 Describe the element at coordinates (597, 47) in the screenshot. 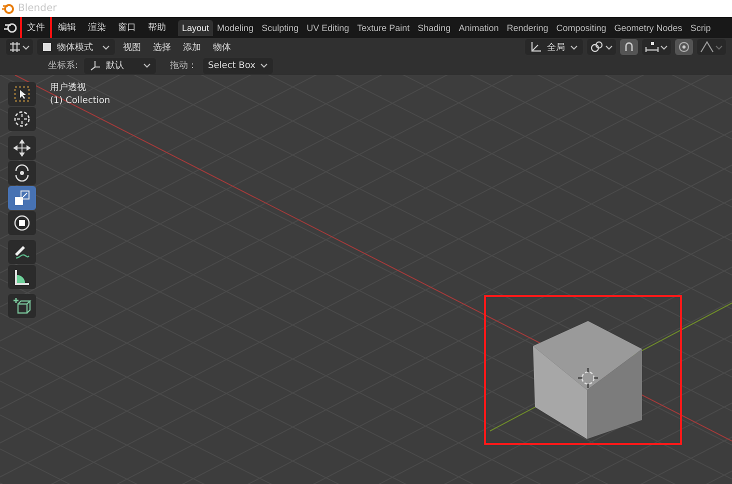

I see `link-icon` at that location.